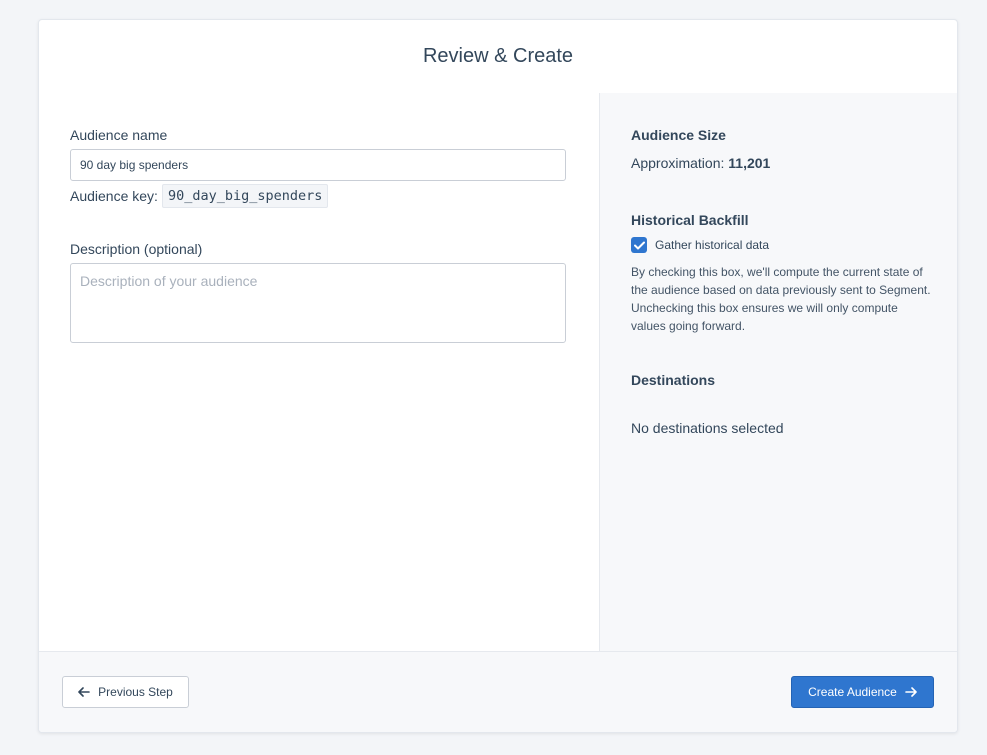  I want to click on page-title: Review & Create, so click(498, 56).